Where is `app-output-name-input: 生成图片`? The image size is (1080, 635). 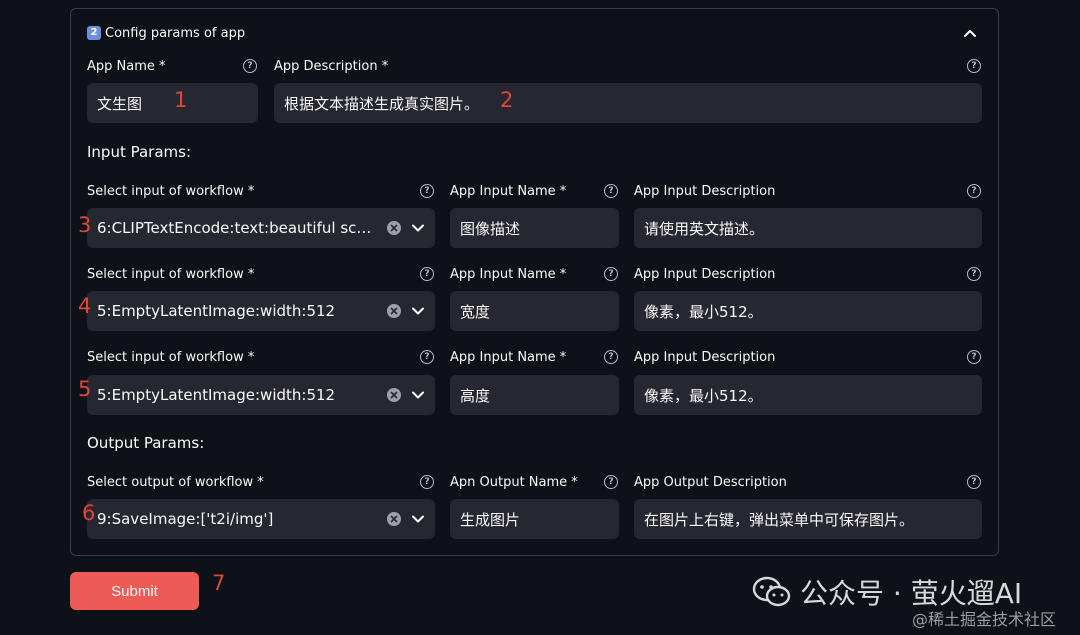 app-output-name-input: 生成图片 is located at coordinates (534, 519).